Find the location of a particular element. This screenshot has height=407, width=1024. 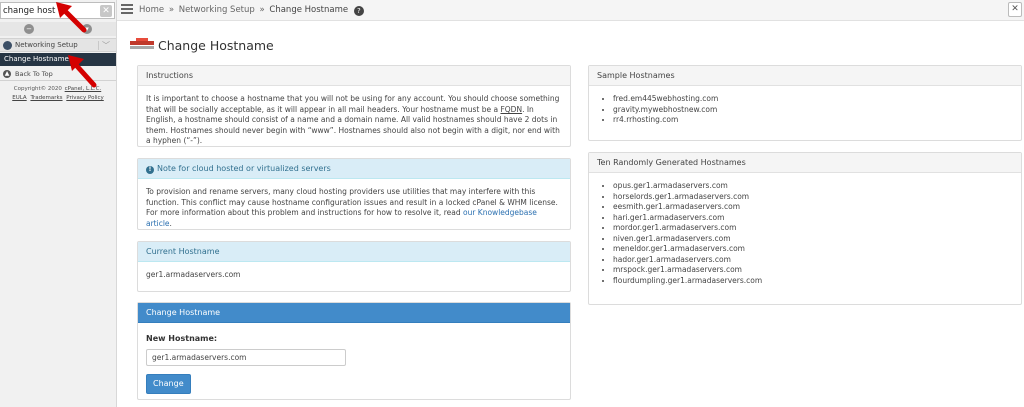

panel-title: Sample Hostnames is located at coordinates (805, 76).